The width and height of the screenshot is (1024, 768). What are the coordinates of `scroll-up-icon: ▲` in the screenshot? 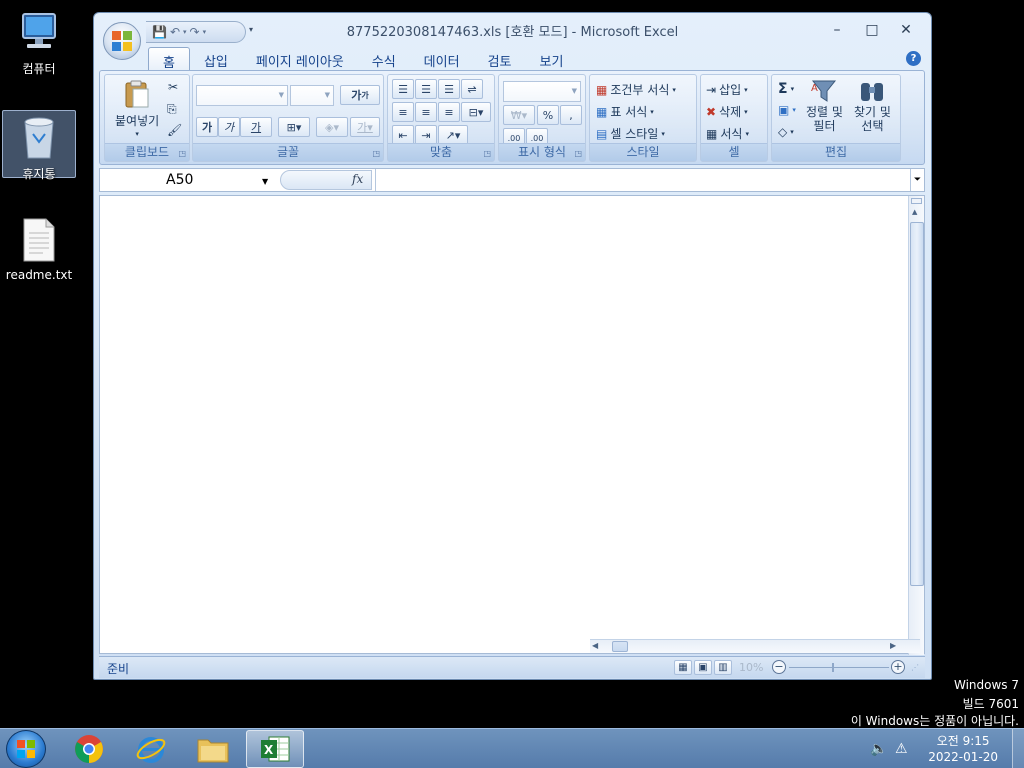 It's located at (914, 212).